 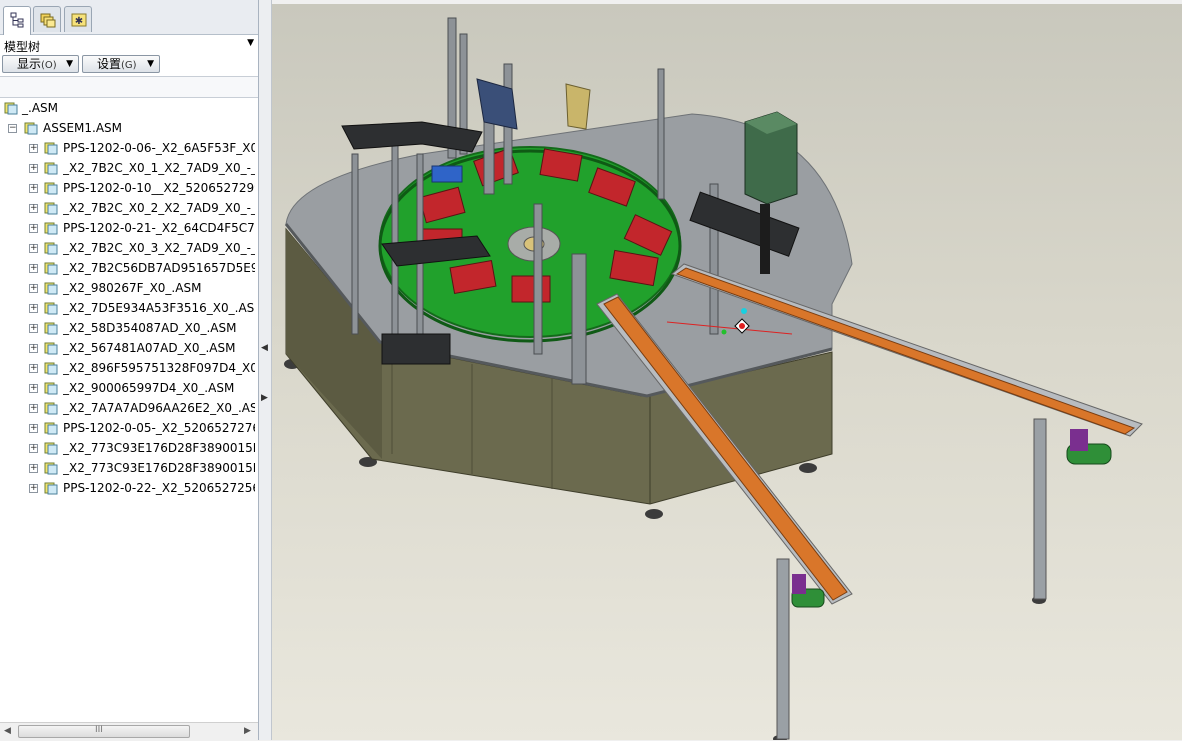 What do you see at coordinates (159, 268) in the screenshot?
I see `tree-item-label: _X2_7B2C56DB7AD951657D5E934` at bounding box center [159, 268].